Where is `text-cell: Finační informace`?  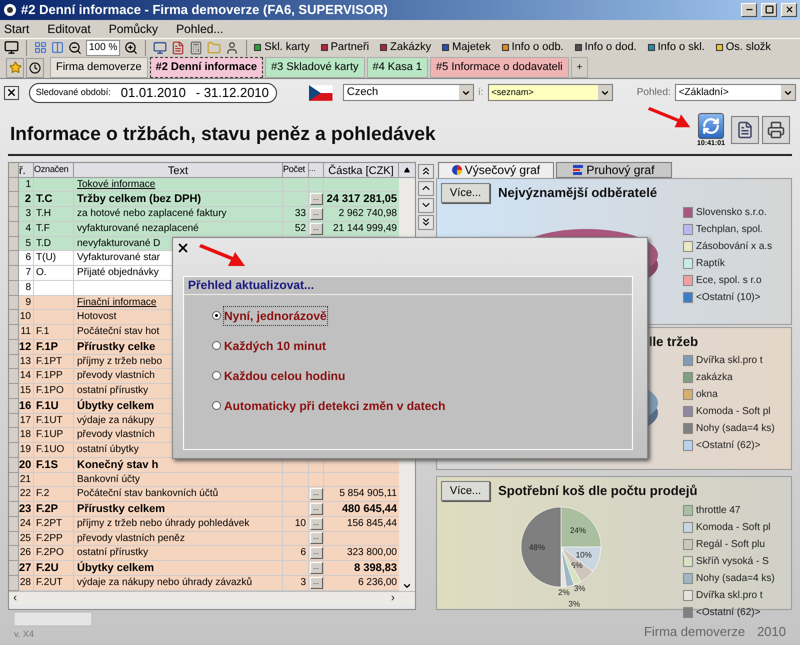
text-cell: Finační informace is located at coordinates (116, 302).